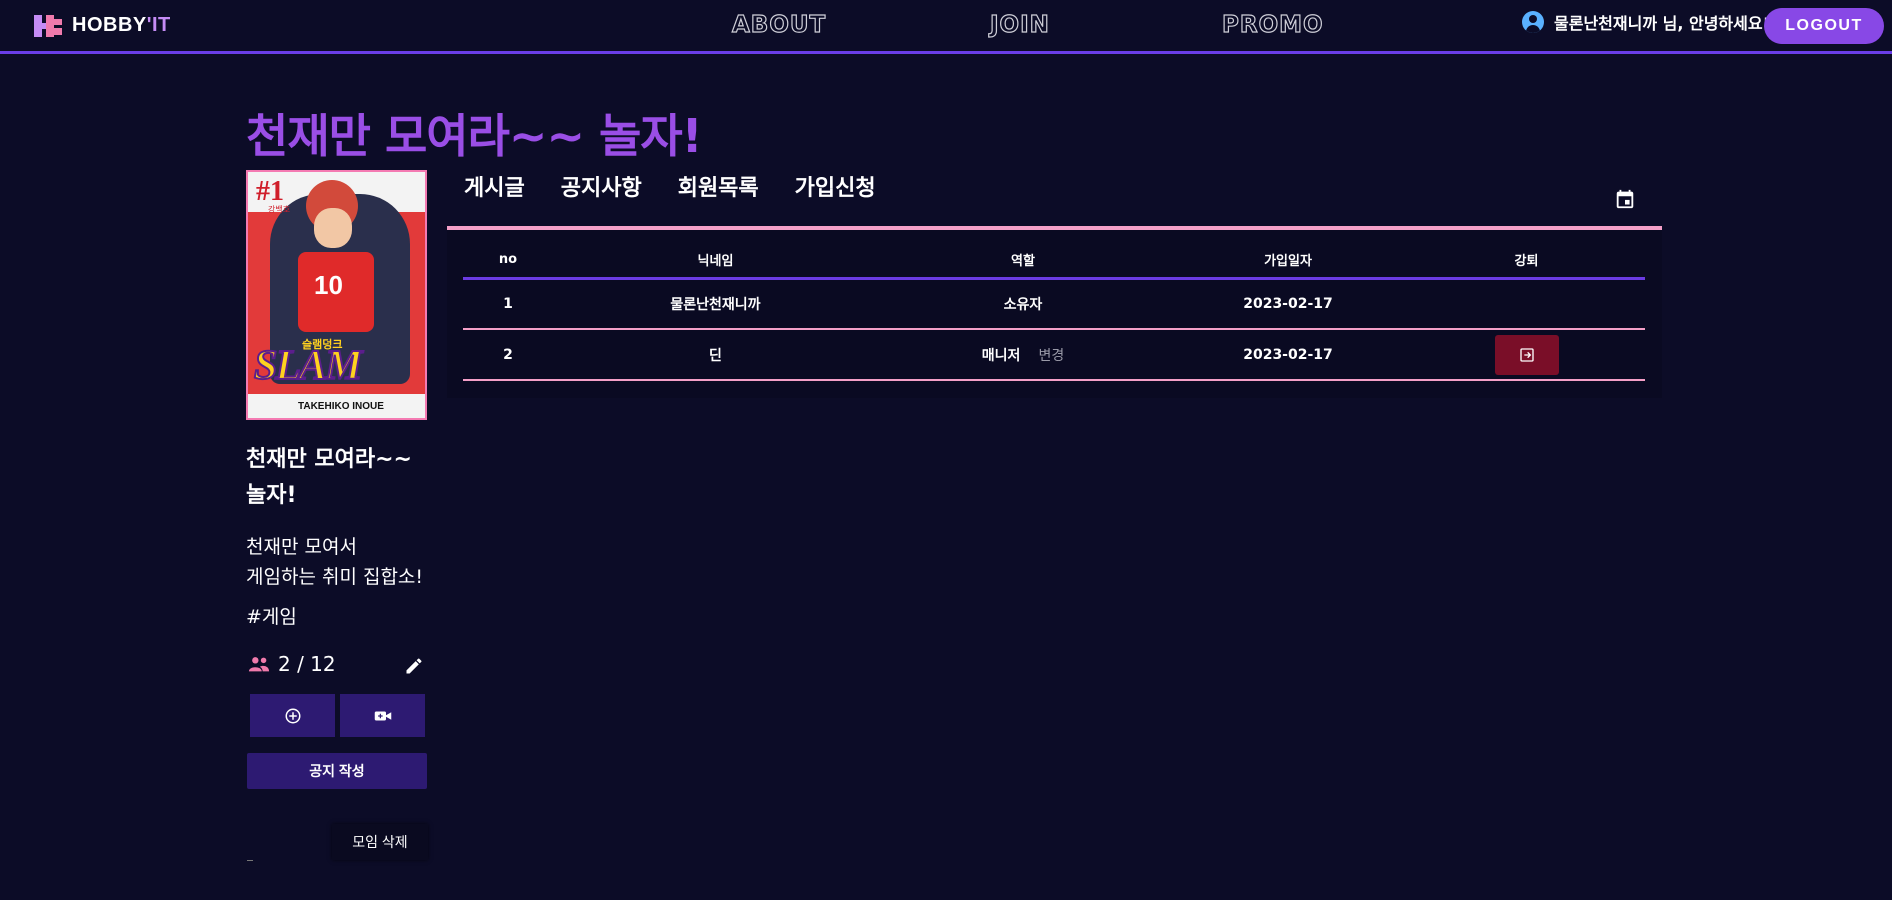 The image size is (1892, 900). I want to click on column-header-joined: 가입일자, so click(1288, 261).